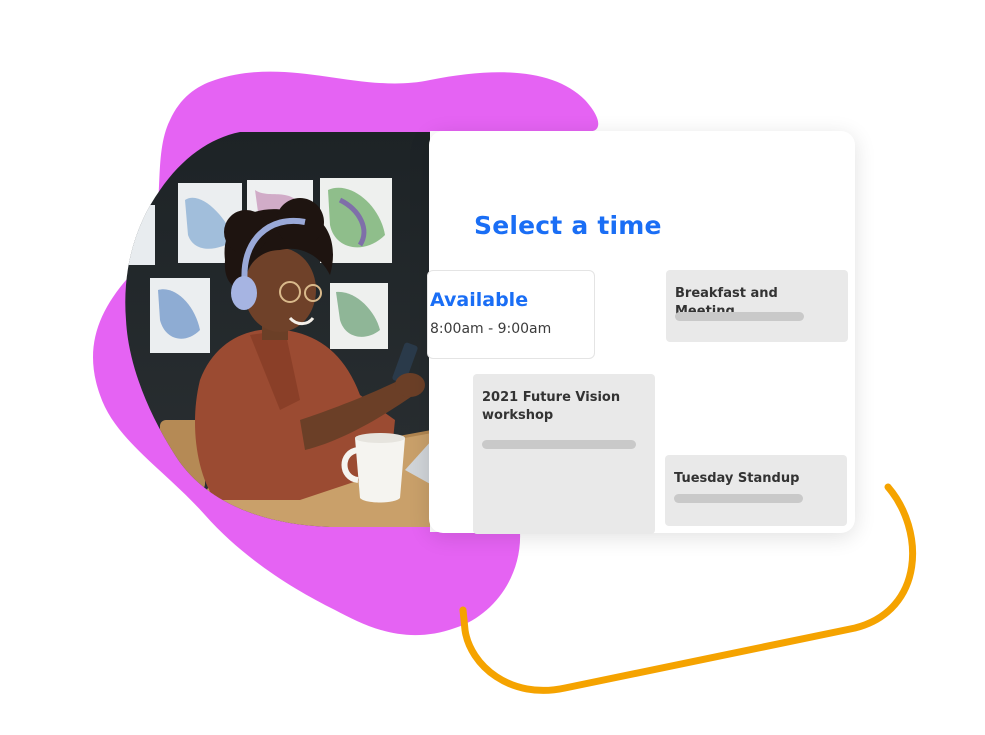 The height and width of the screenshot is (735, 985). Describe the element at coordinates (551, 406) in the screenshot. I see `event-title: 2021 Future Vision workshop` at that location.